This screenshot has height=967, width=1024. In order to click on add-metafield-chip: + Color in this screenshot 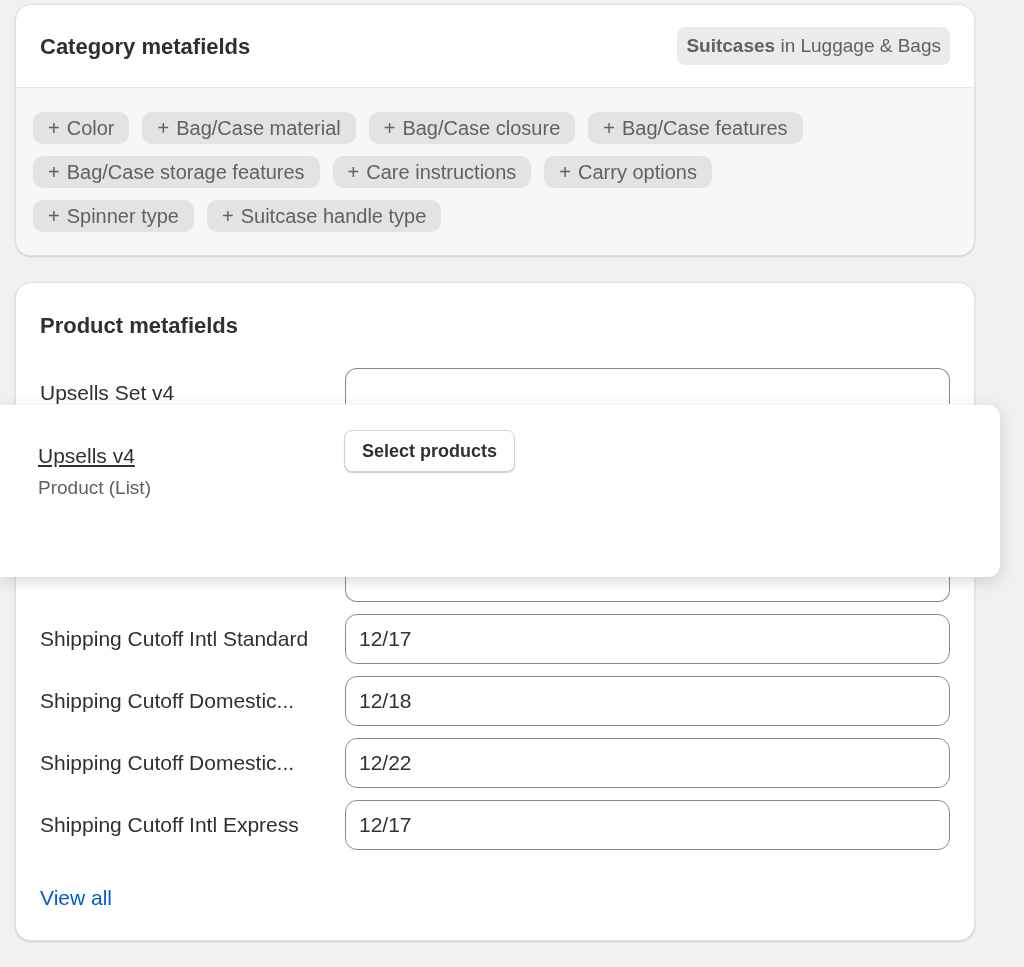, I will do `click(81, 128)`.